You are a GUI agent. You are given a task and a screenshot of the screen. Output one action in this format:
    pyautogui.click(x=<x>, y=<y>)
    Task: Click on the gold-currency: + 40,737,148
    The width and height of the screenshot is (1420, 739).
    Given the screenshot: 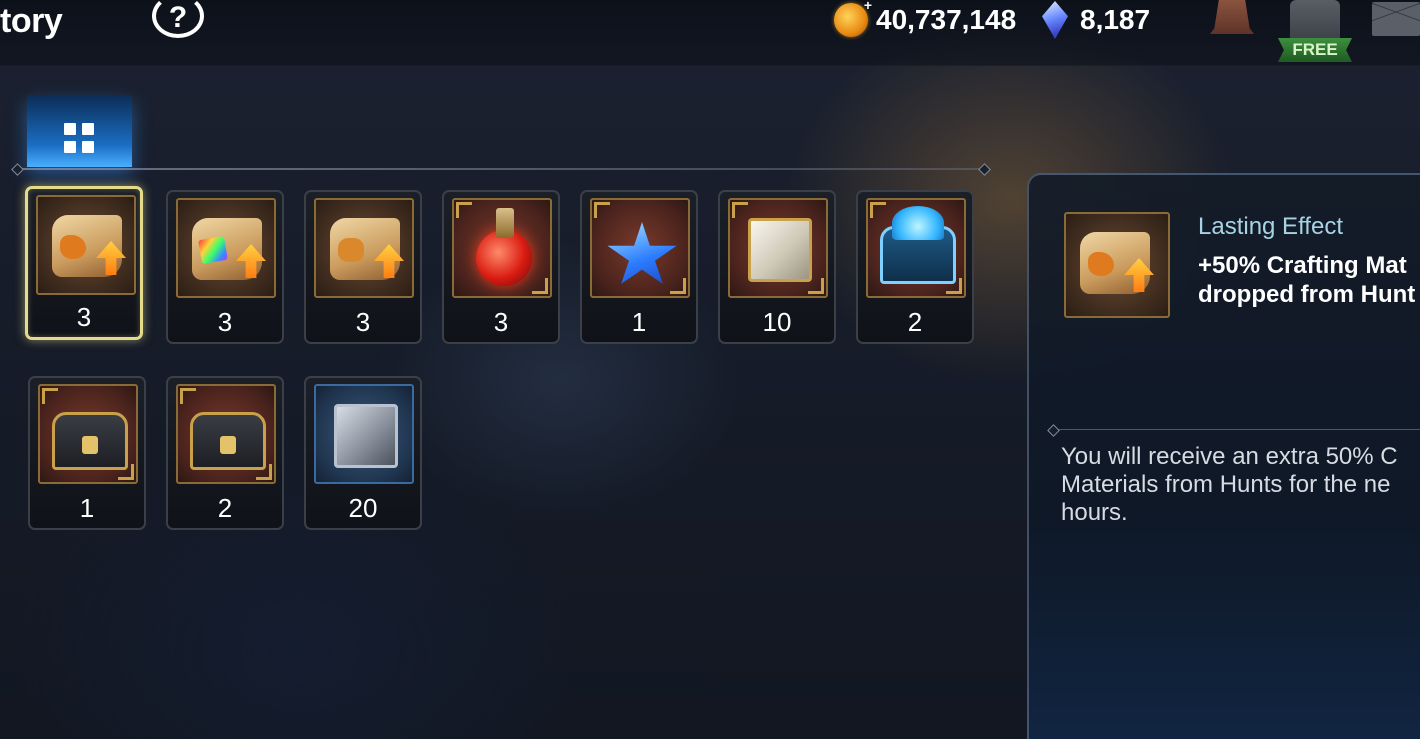 What is the action you would take?
    pyautogui.click(x=925, y=20)
    